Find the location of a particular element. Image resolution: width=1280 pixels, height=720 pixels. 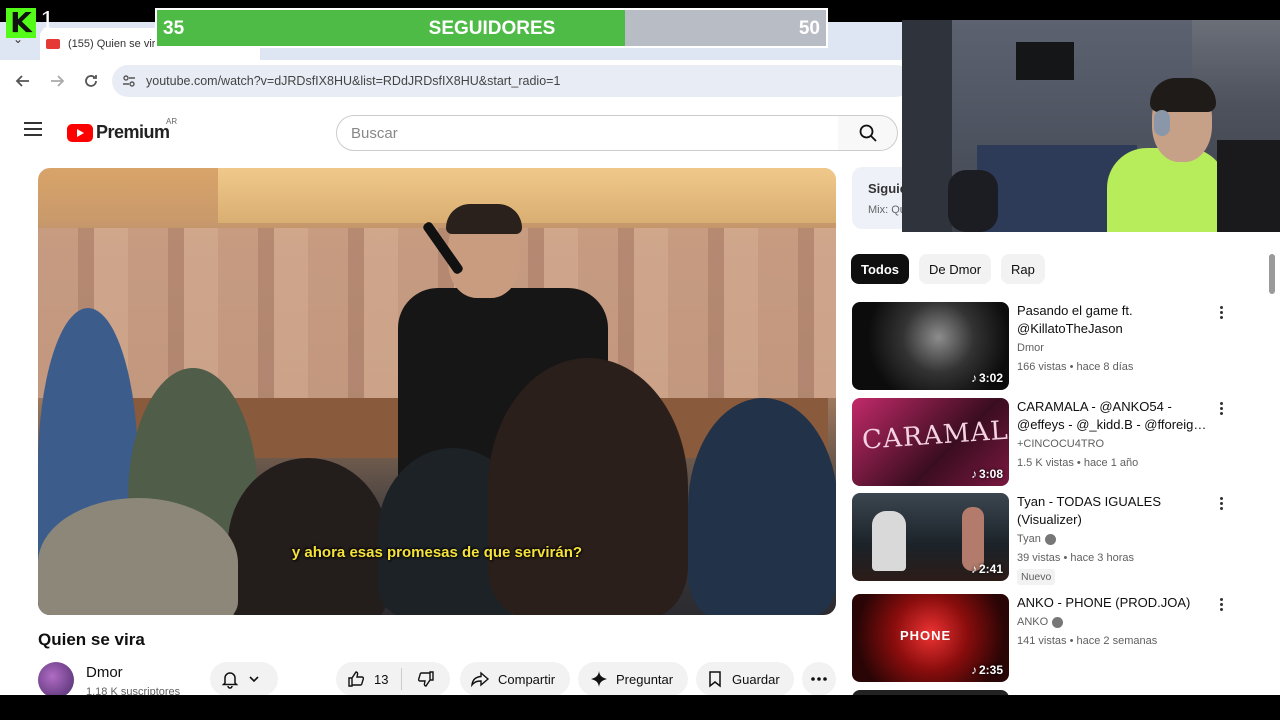

video-thumbnail: CARAMALA ♪ 3:08 is located at coordinates (930, 442).